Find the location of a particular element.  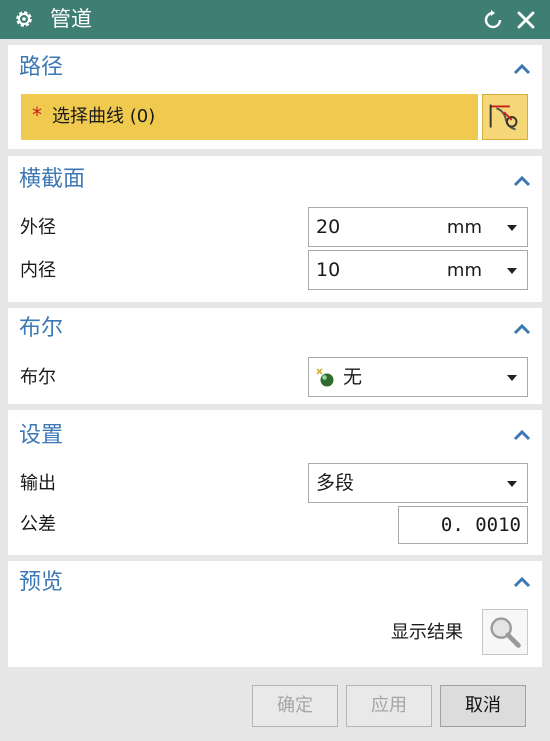

cross-section-title: 横截面 is located at coordinates (52, 180).